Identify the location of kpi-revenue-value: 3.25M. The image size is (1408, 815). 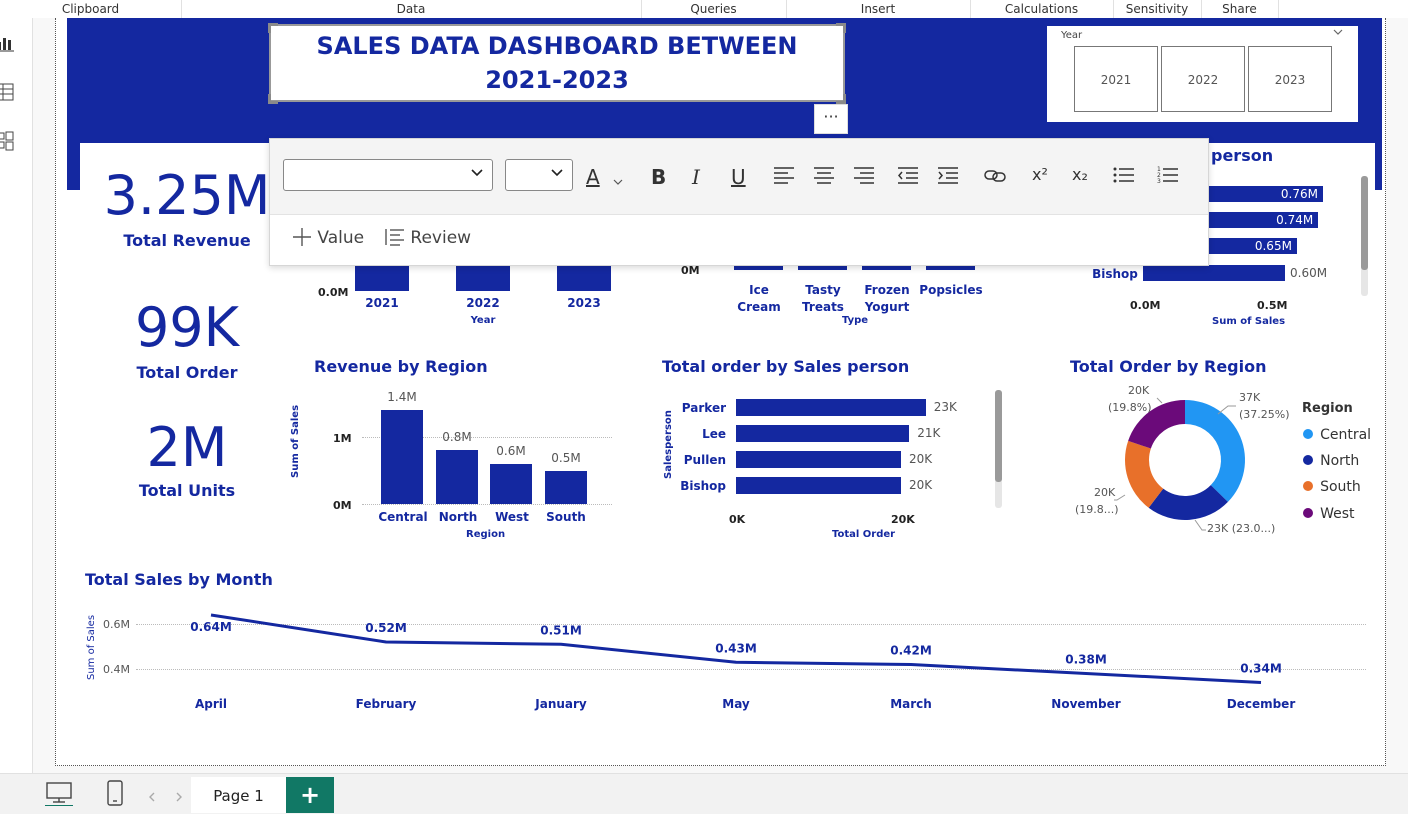
(187, 195).